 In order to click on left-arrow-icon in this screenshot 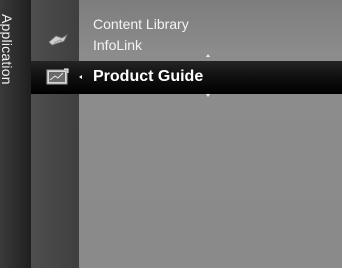, I will do `click(80, 77)`.